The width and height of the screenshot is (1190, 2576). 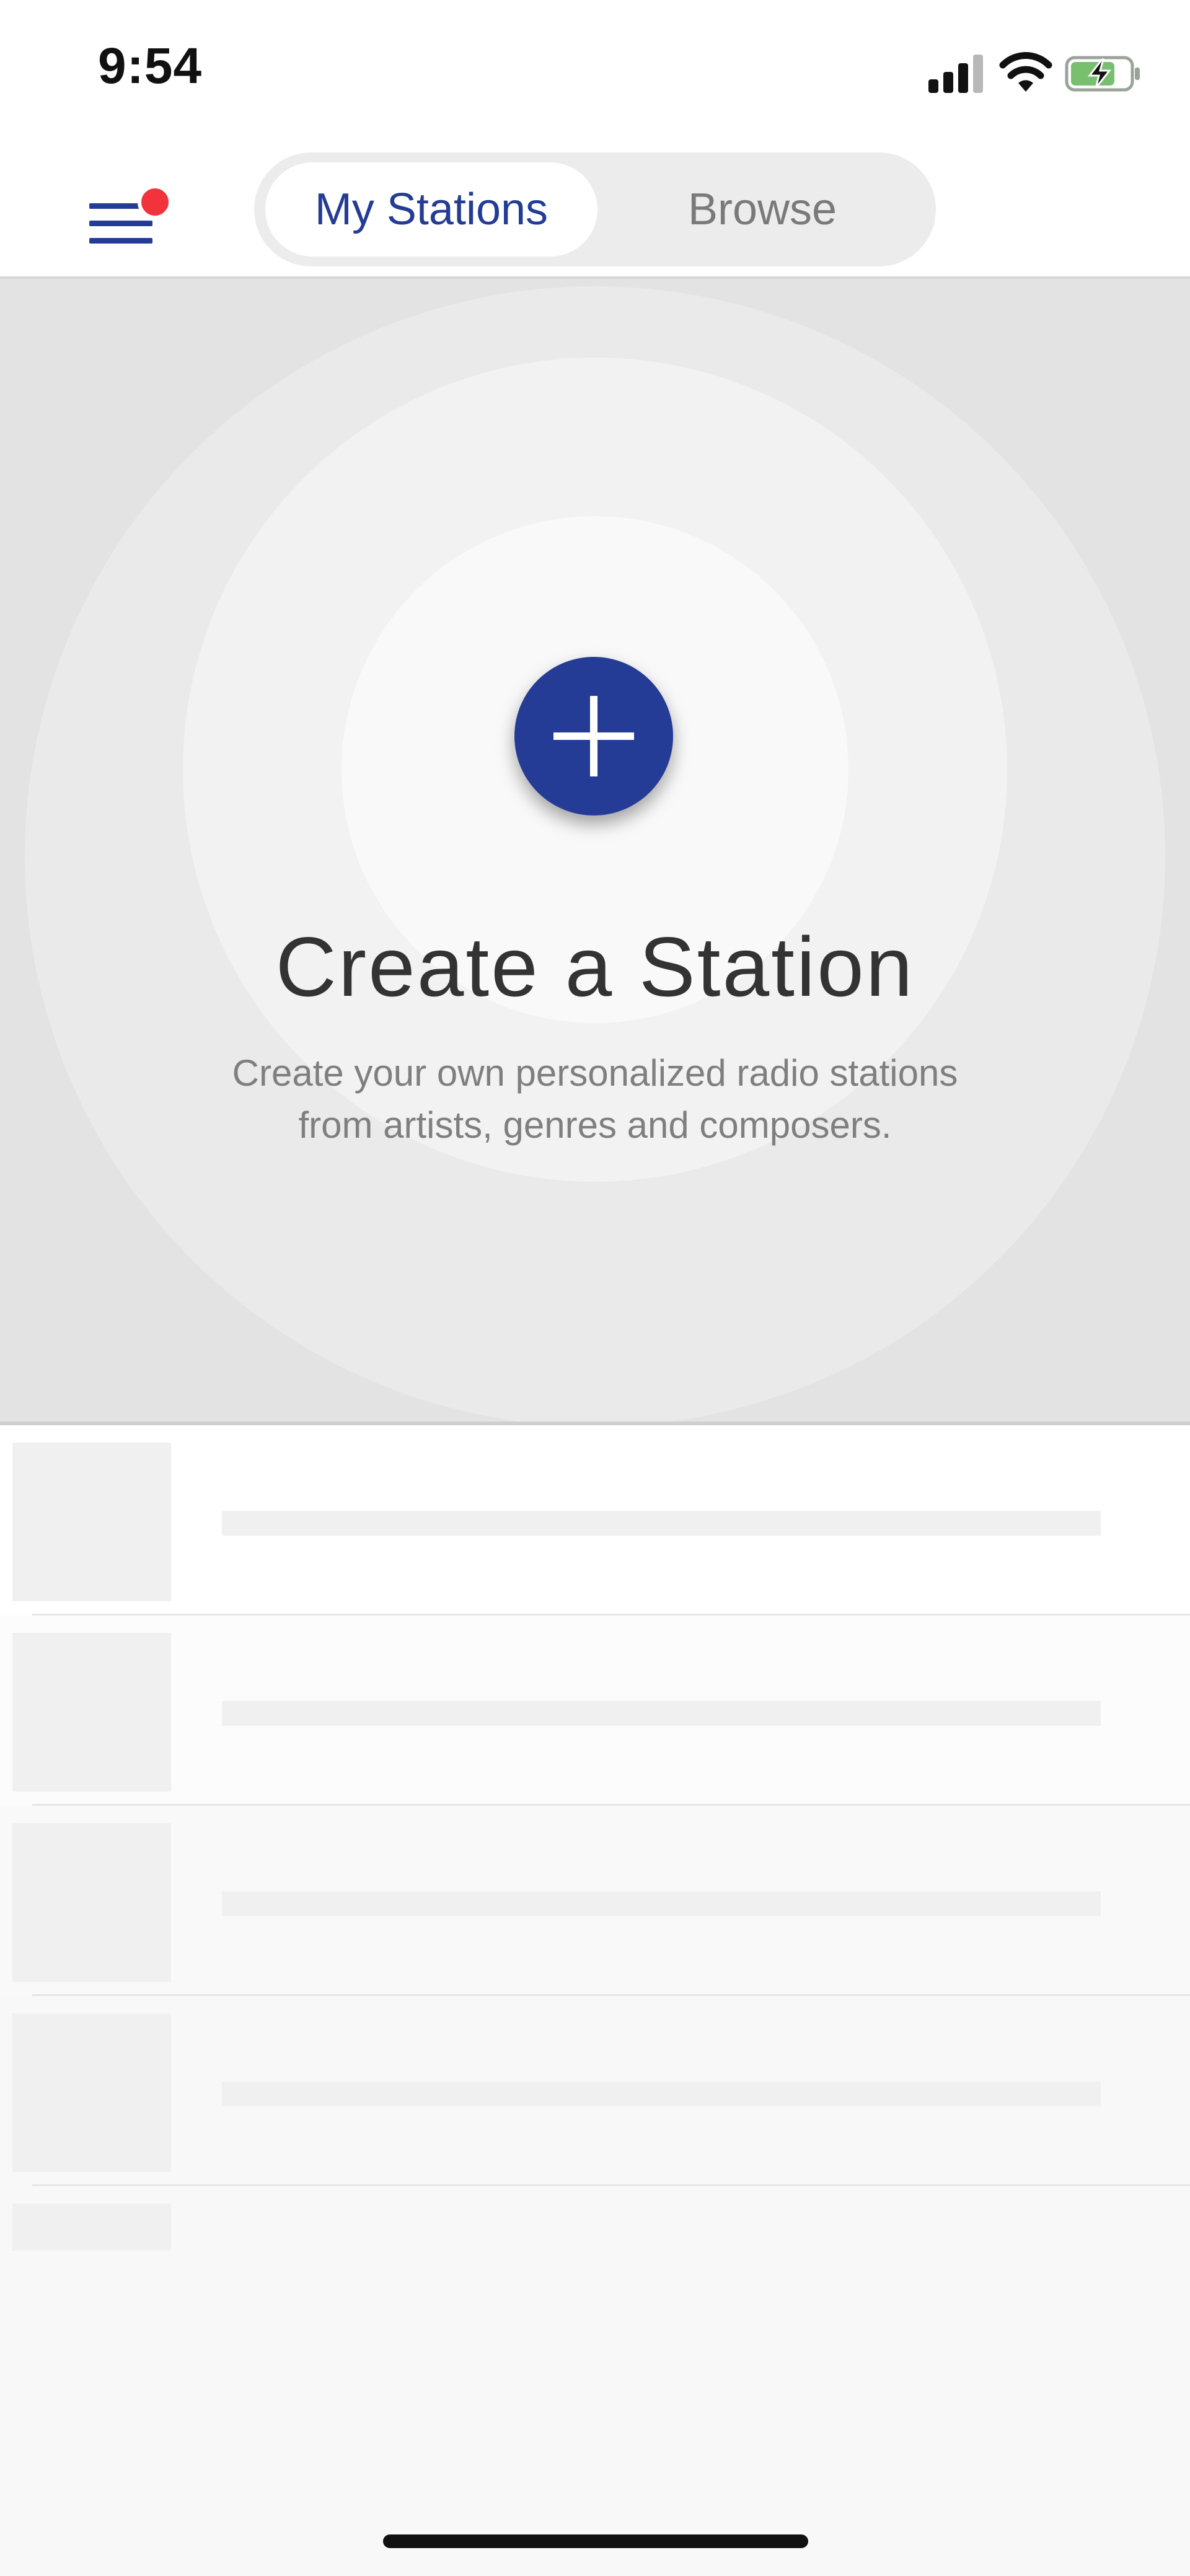 What do you see at coordinates (595, 71) in the screenshot?
I see `status-bar: 9:54` at bounding box center [595, 71].